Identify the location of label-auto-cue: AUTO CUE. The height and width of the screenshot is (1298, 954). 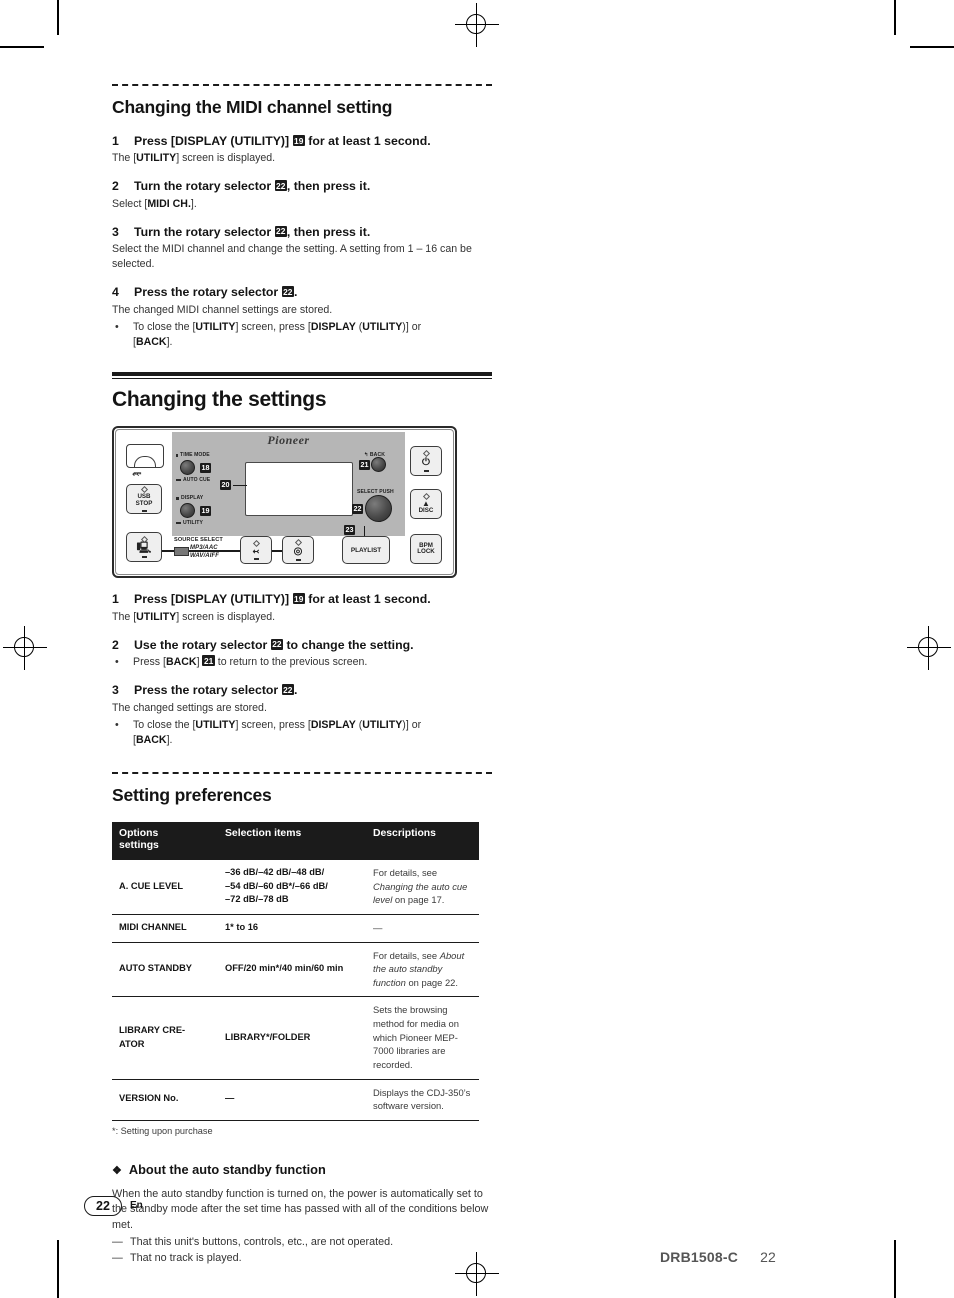
(197, 480).